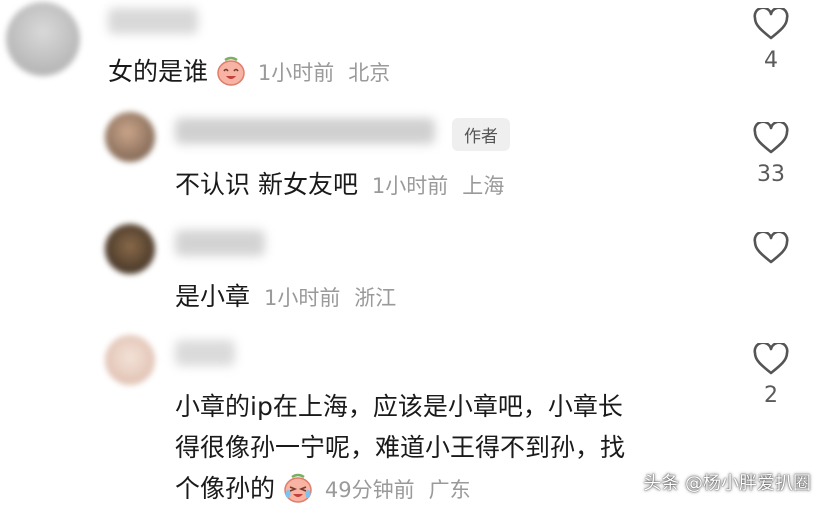  What do you see at coordinates (449, 490) in the screenshot?
I see `comment-location: 广东` at bounding box center [449, 490].